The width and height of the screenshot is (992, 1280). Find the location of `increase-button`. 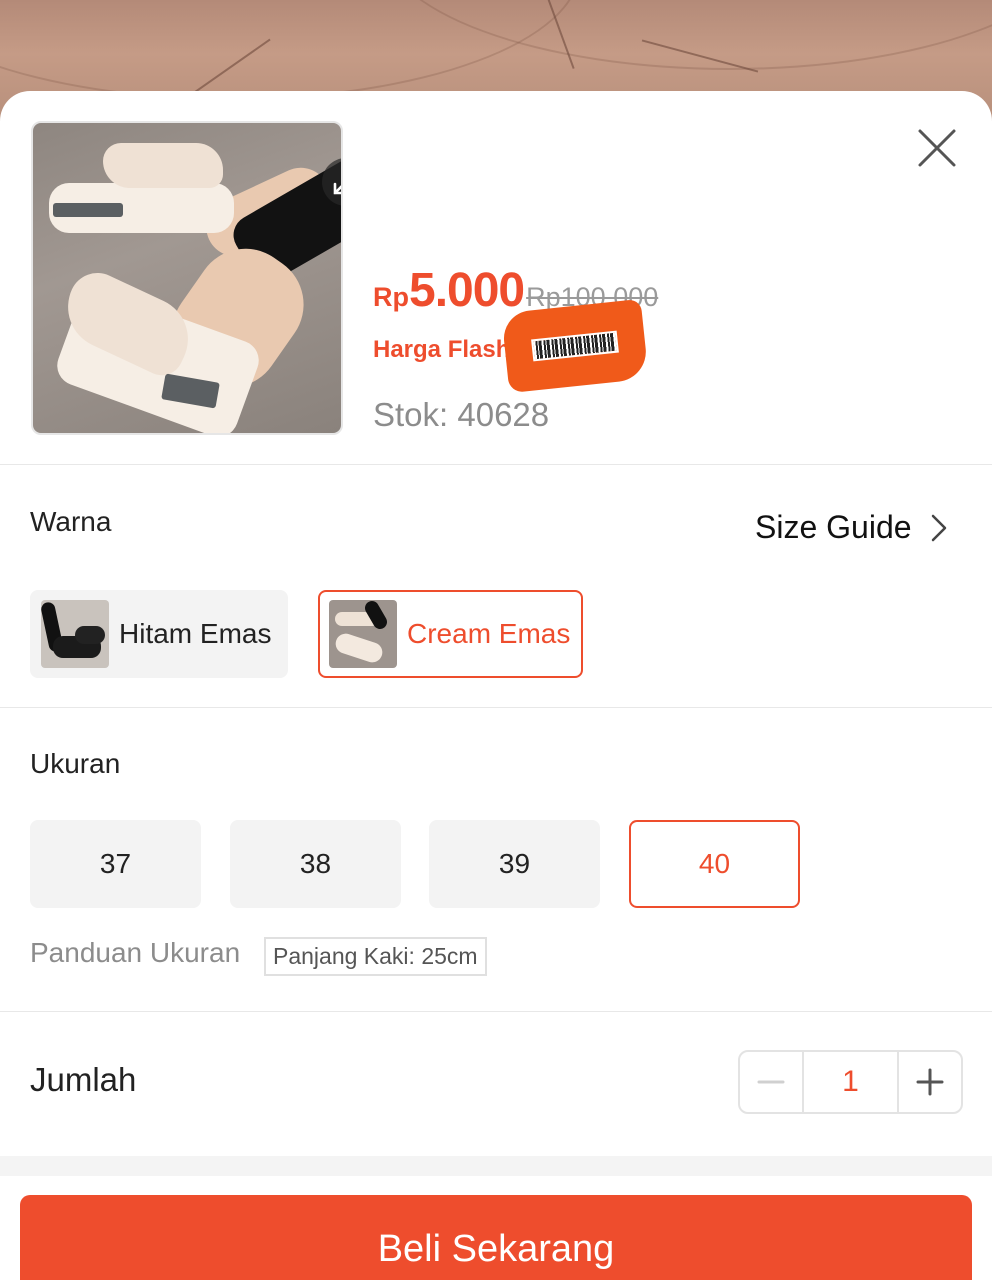

increase-button is located at coordinates (930, 1082).